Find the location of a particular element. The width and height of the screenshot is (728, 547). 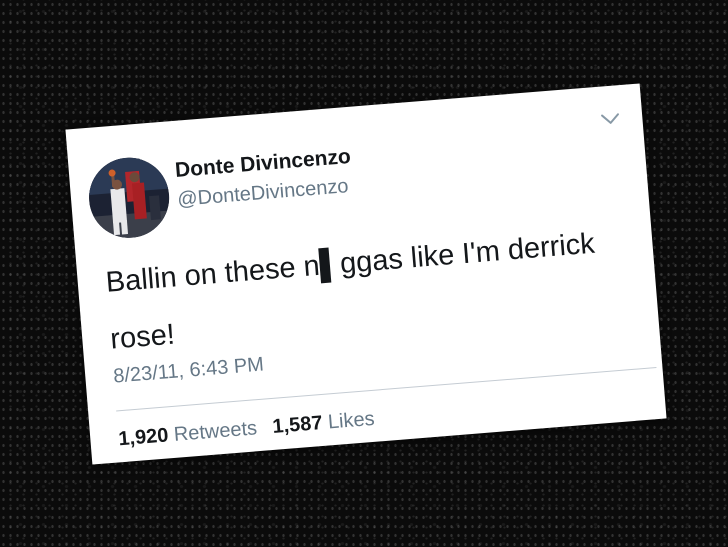

retweets-label: Retweets is located at coordinates (215, 431).